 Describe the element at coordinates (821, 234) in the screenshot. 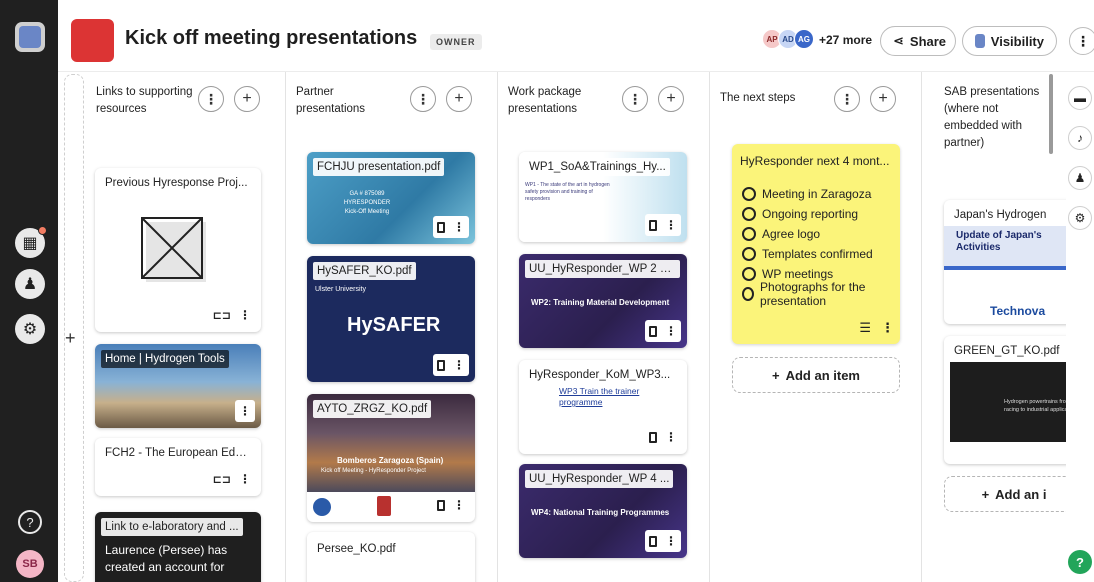

I see `checklist-item: Agree logo` at that location.